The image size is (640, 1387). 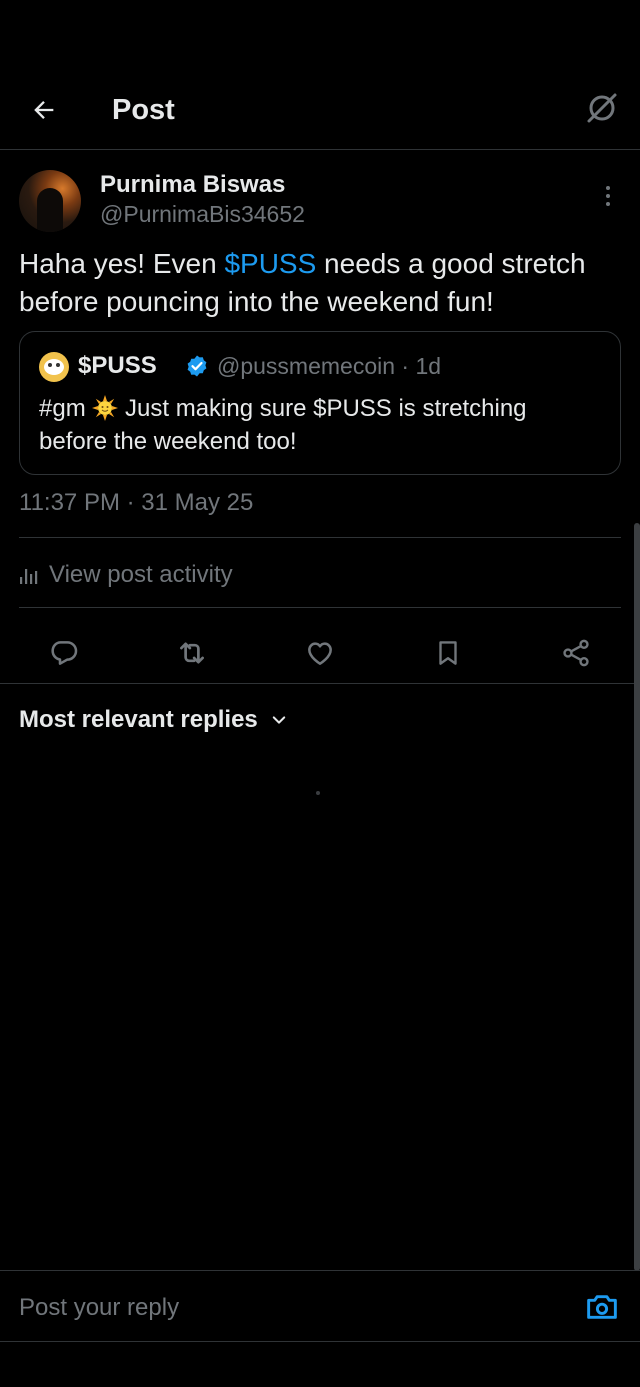 What do you see at coordinates (197, 366) in the screenshot?
I see `verified-badge-icon` at bounding box center [197, 366].